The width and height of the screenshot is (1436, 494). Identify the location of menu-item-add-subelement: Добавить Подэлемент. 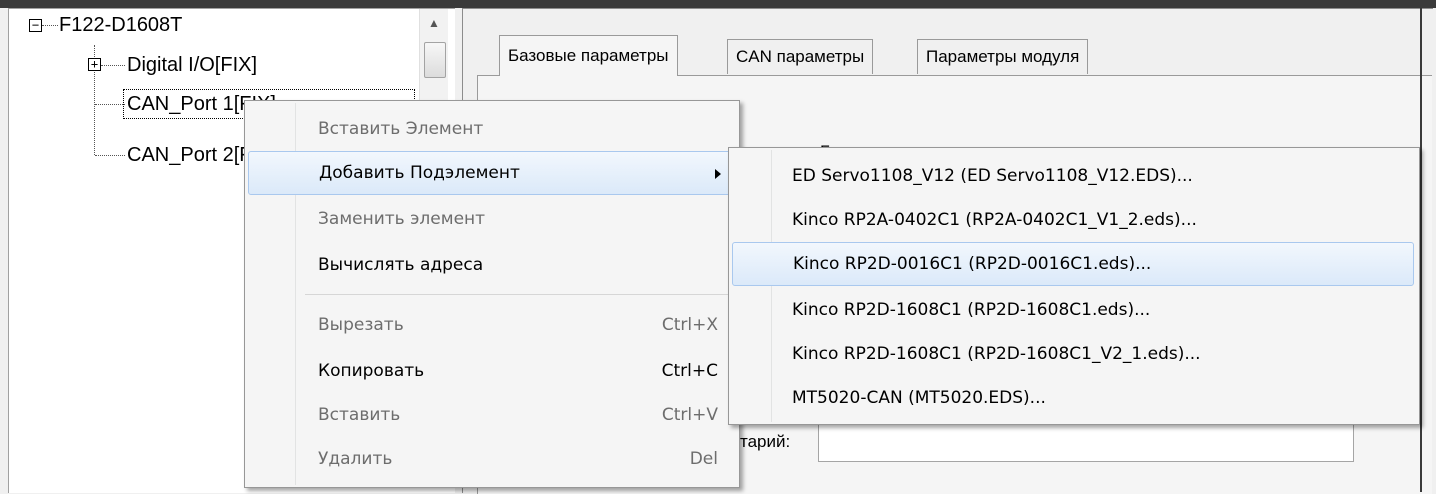
(491, 173).